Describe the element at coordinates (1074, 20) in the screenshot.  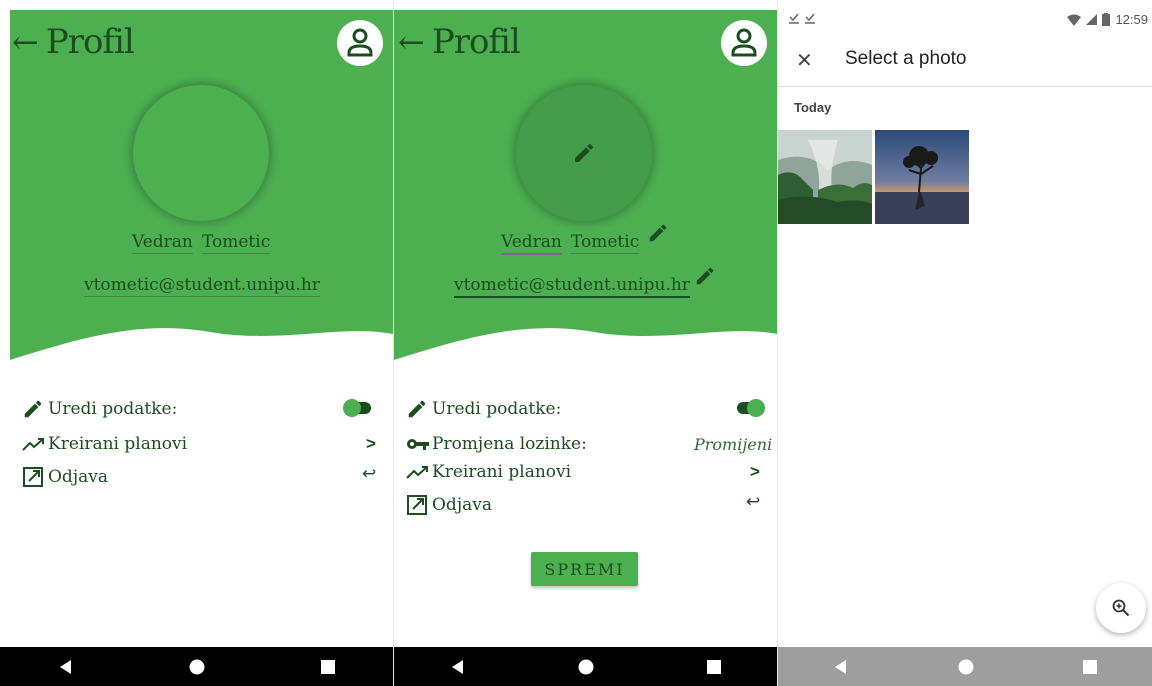
I see `wifi-icon` at that location.